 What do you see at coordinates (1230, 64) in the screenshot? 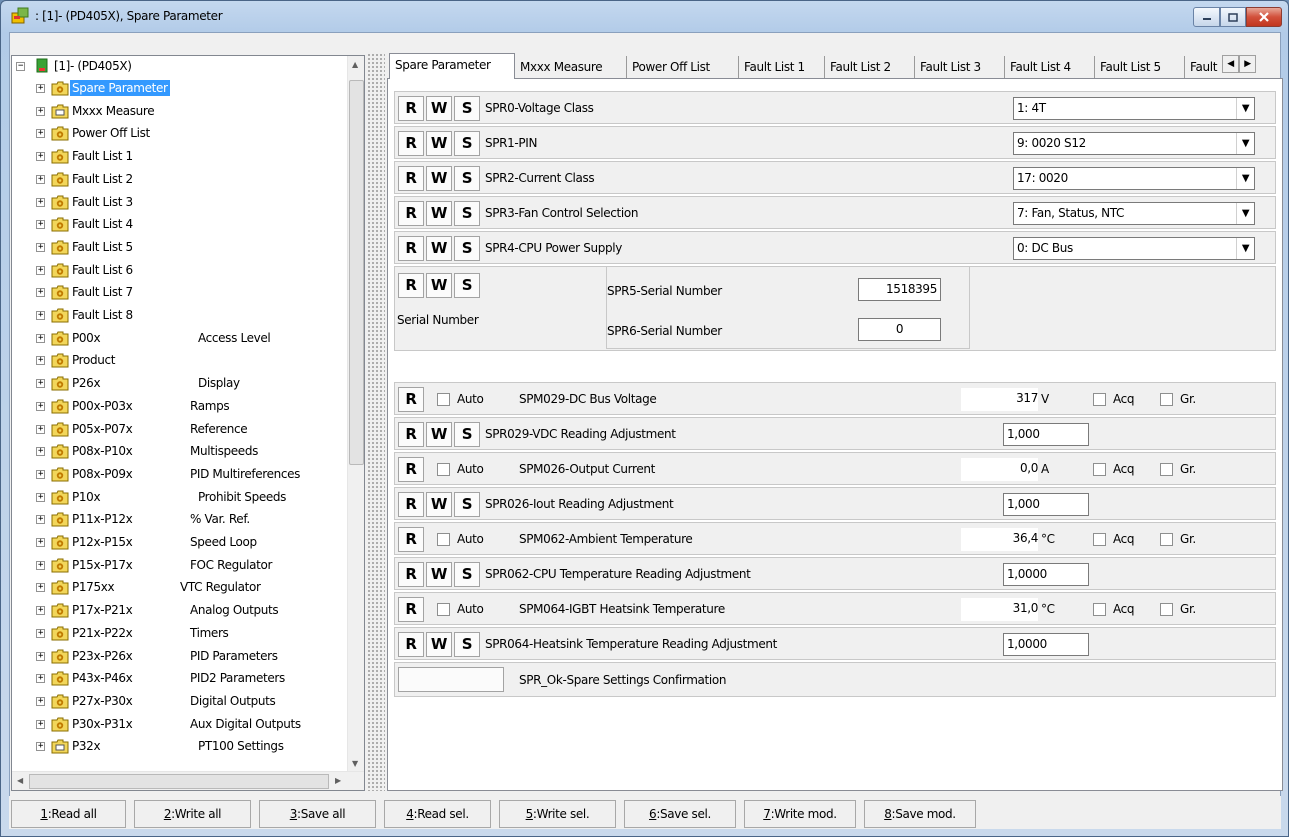
I see `tab-scroll-left-icon: ◀` at bounding box center [1230, 64].